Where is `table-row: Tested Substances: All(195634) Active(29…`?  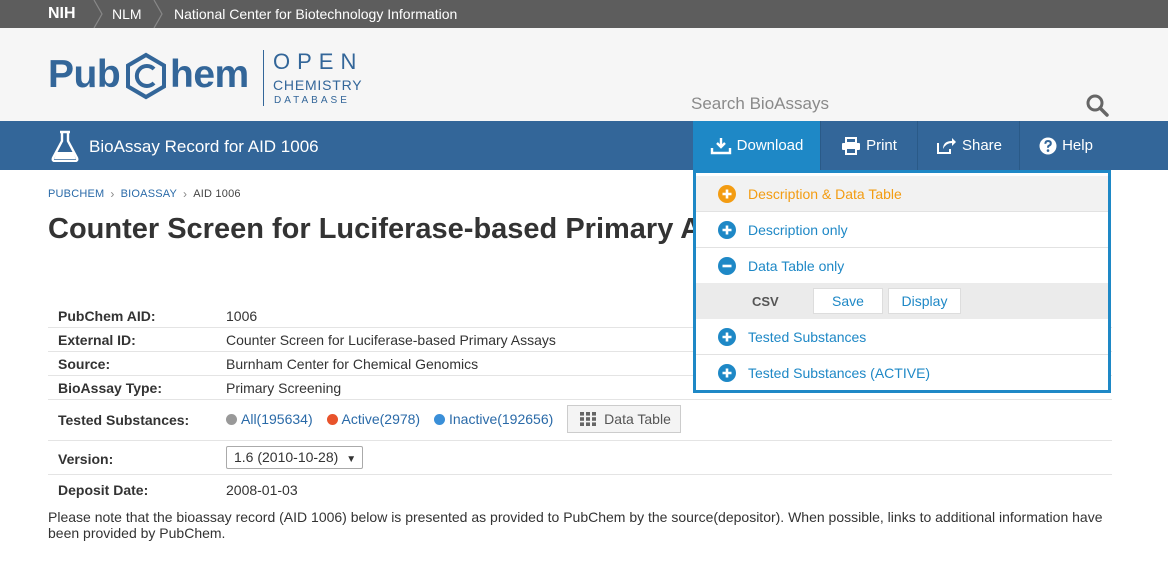
table-row: Tested Substances: All(195634) Active(29… is located at coordinates (580, 420).